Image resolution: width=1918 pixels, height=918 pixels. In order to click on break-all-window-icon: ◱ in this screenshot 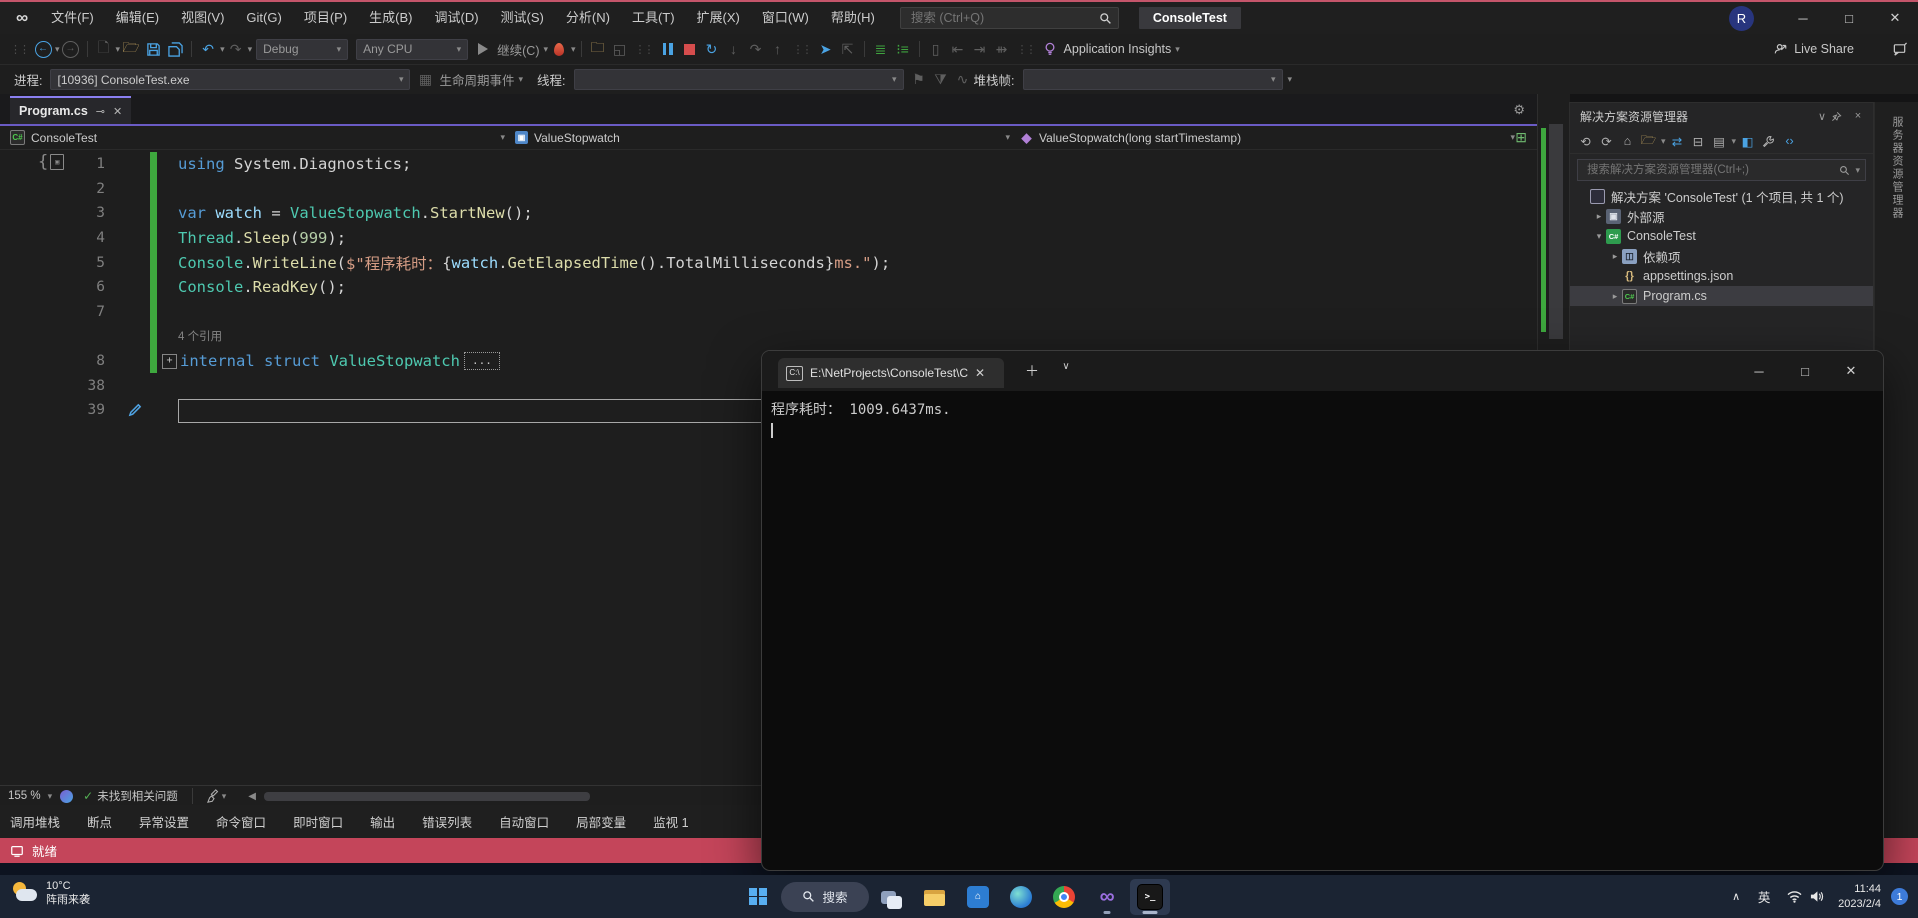, I will do `click(620, 49)`.